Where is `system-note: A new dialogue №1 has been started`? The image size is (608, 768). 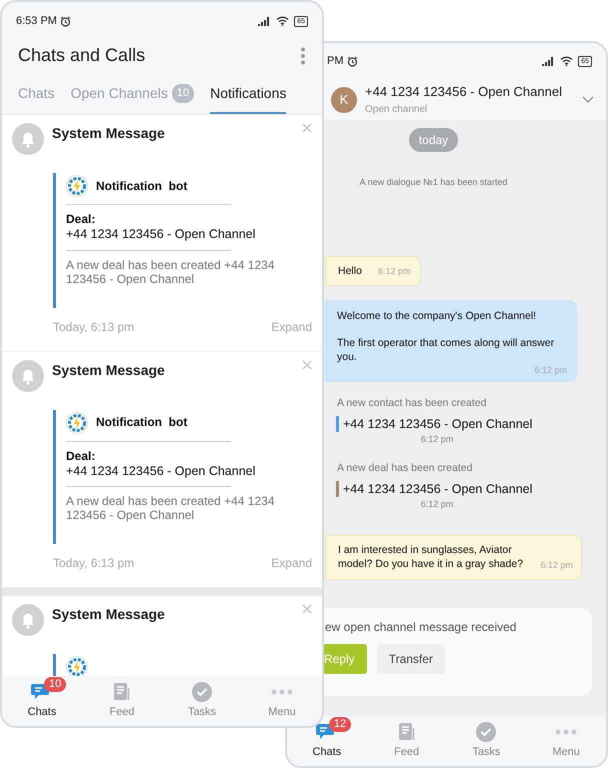
system-note: A new dialogue №1 has been started is located at coordinates (434, 182).